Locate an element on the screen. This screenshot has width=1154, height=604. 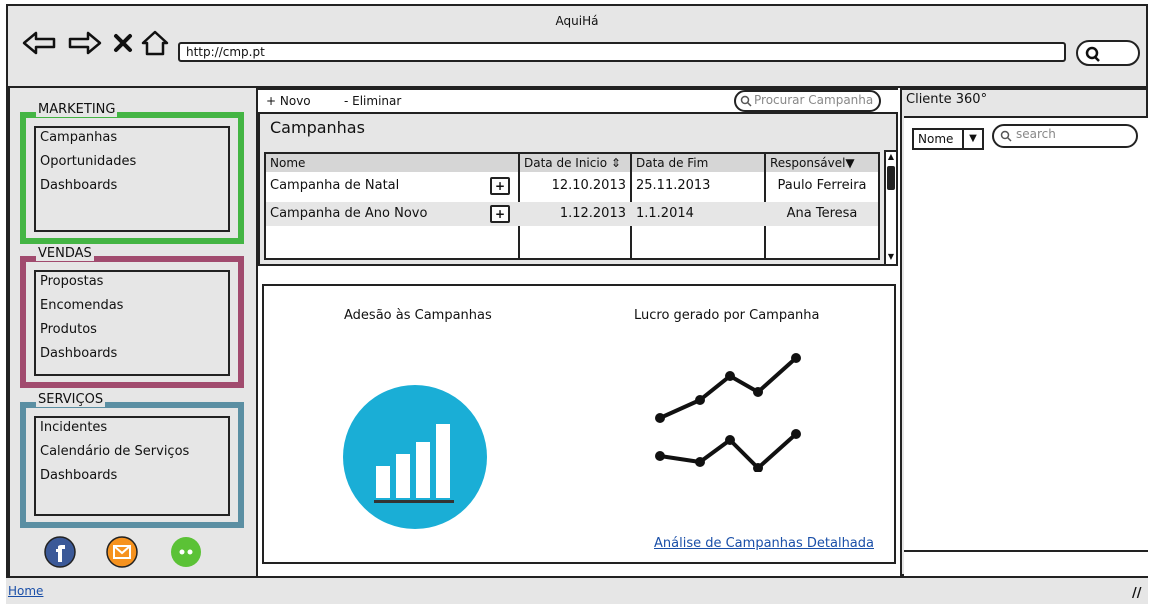
chart-title-adesao: Adesão às Campanhas is located at coordinates (418, 315).